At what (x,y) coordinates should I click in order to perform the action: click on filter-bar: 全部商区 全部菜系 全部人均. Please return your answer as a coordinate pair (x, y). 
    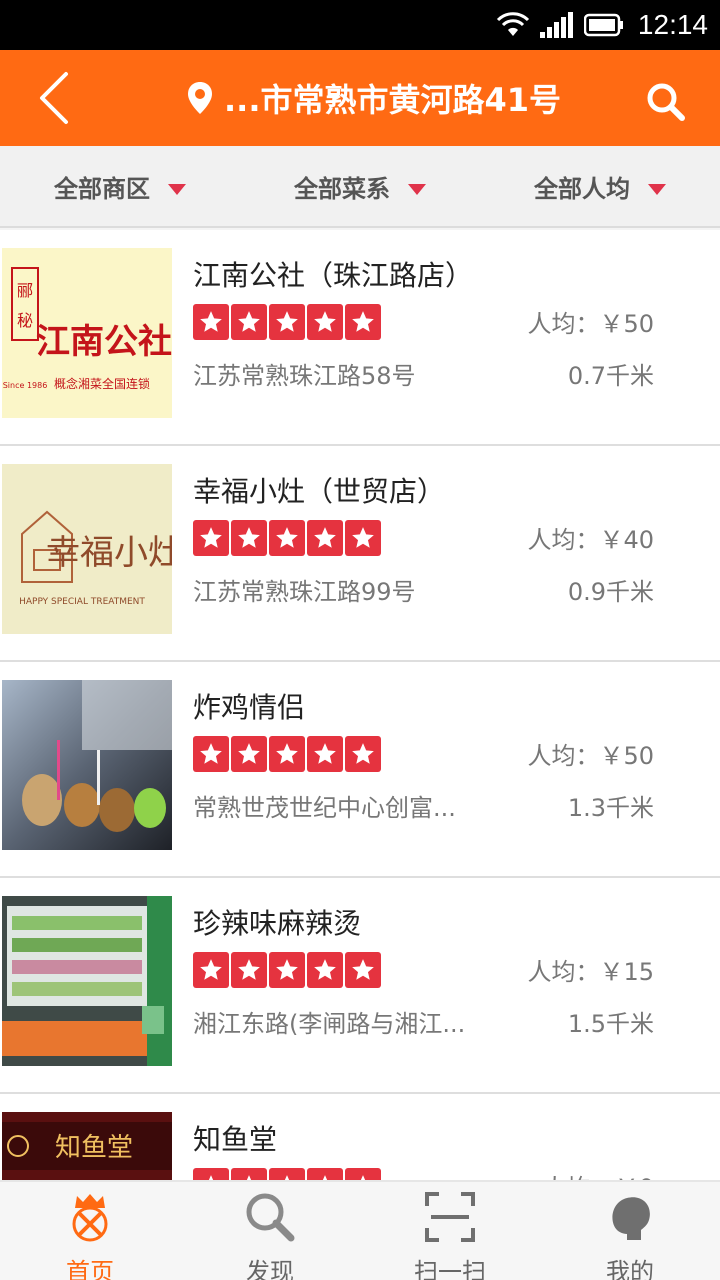
    Looking at the image, I should click on (360, 187).